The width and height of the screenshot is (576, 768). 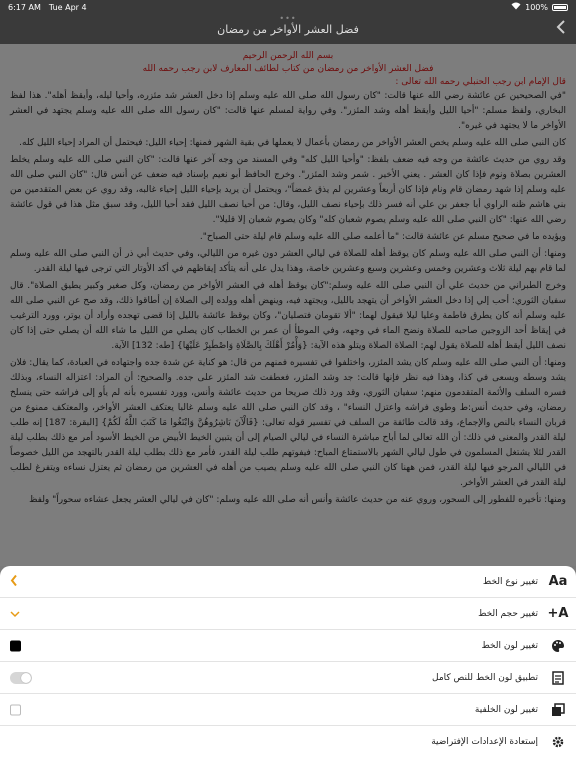 I want to click on font-type-row: Aa تغيير نوع الخط, so click(x=288, y=582).